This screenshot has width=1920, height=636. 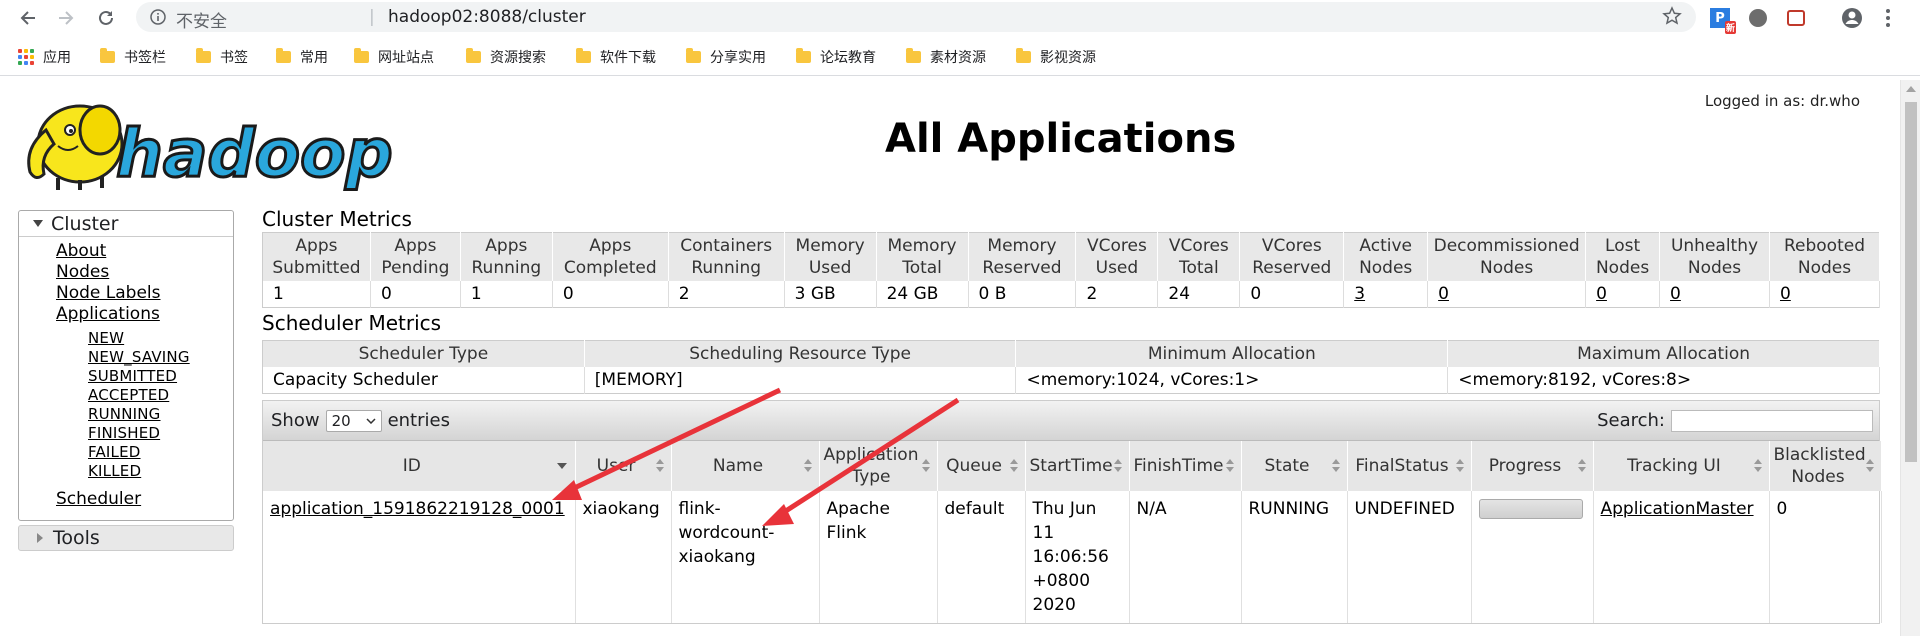 What do you see at coordinates (160, 376) in the screenshot?
I see `app-state-link-submitted: SUBMITTED` at bounding box center [160, 376].